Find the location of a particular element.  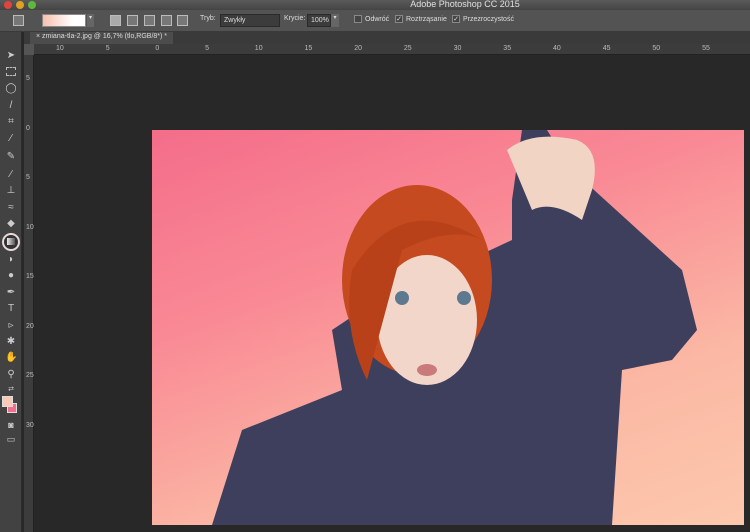

chevron-down-icon: ▾ is located at coordinates (90, 20).